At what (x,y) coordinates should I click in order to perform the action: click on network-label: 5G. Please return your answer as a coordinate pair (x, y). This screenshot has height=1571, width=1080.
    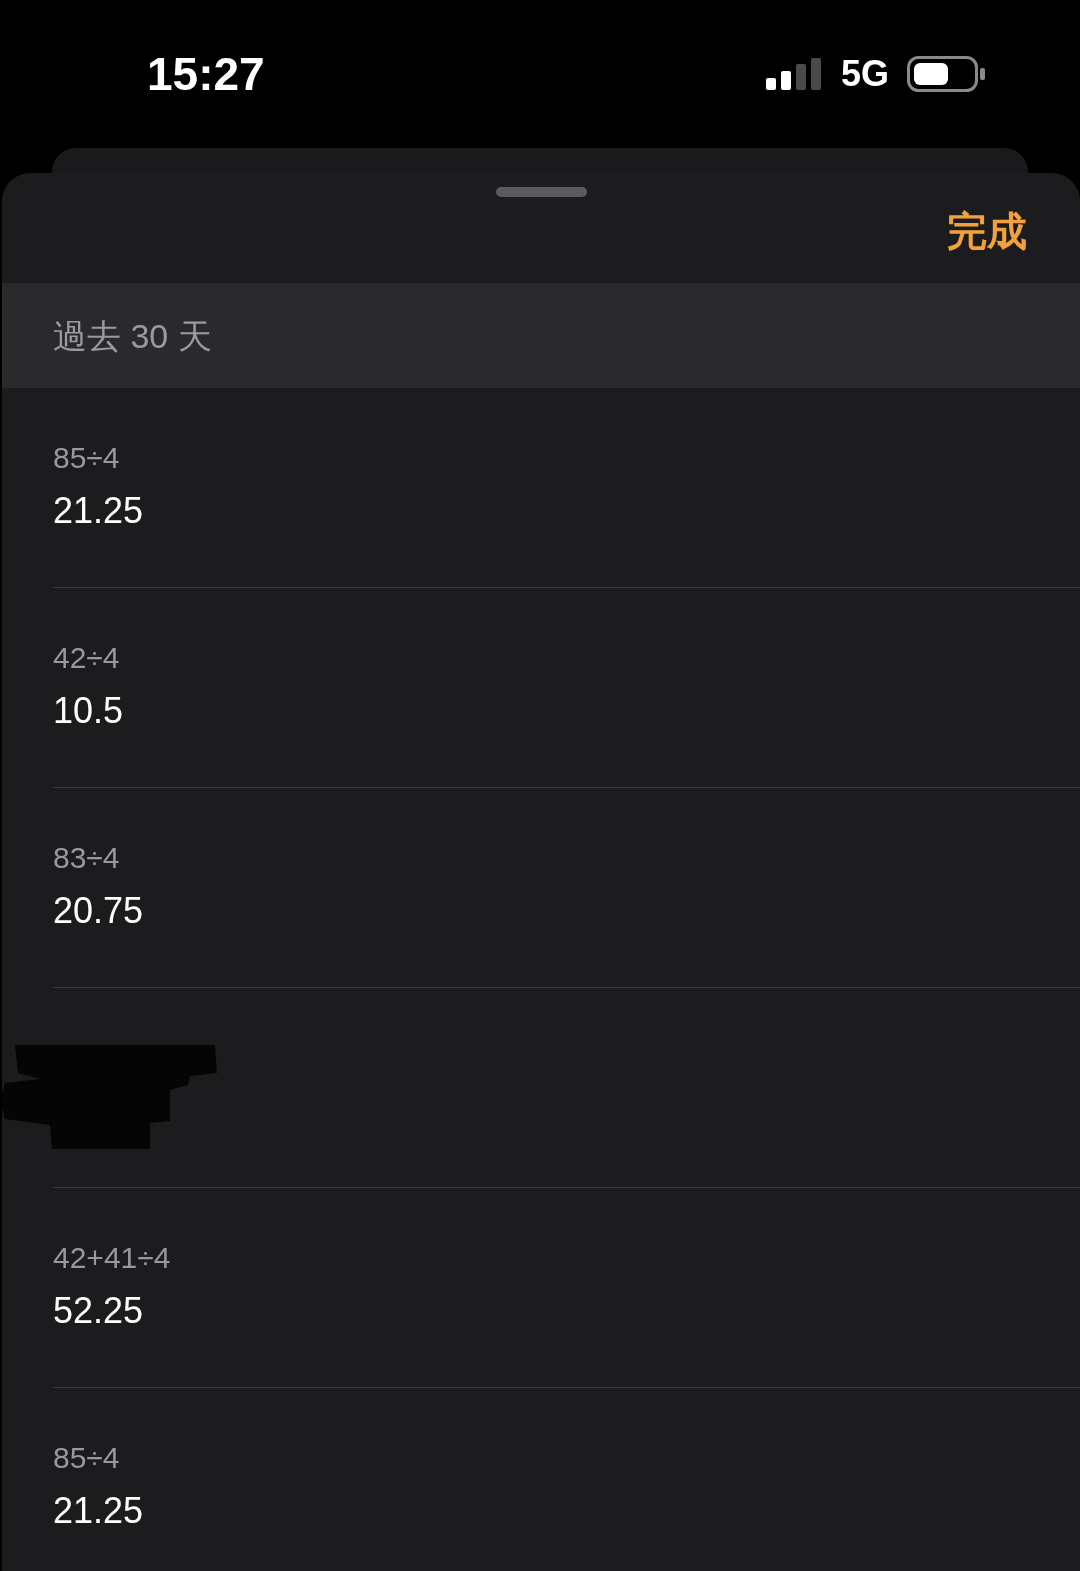
    Looking at the image, I should click on (864, 74).